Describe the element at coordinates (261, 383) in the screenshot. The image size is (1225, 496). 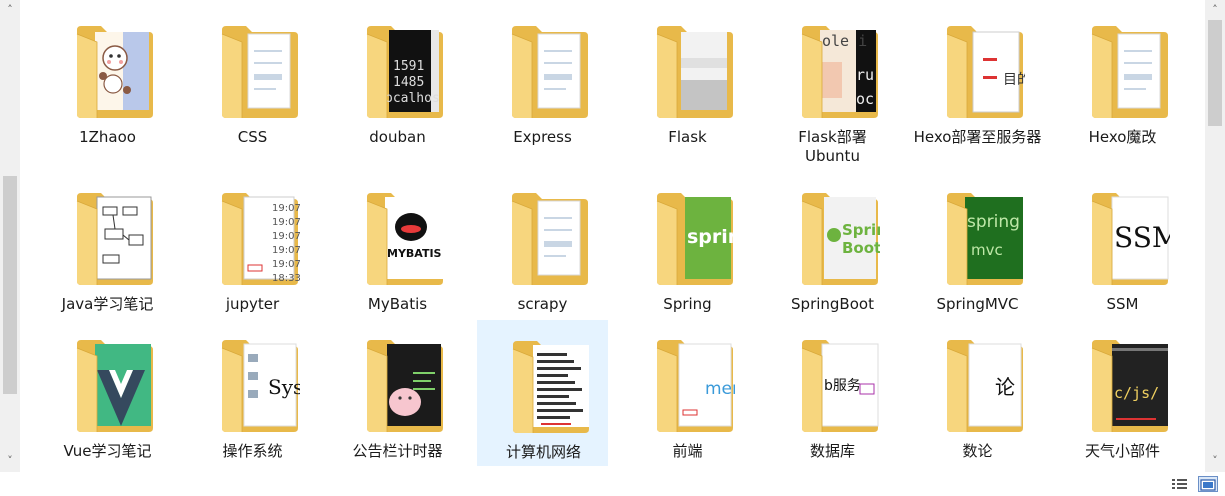
I see `folder-icon: Sys` at that location.